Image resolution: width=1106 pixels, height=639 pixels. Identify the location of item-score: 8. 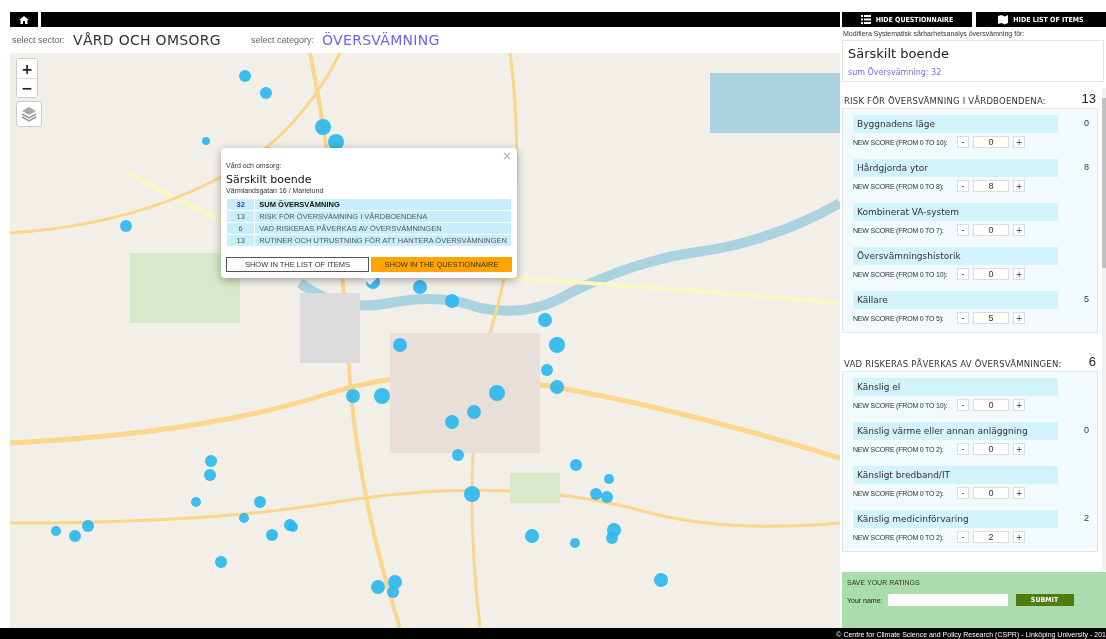
(1086, 167).